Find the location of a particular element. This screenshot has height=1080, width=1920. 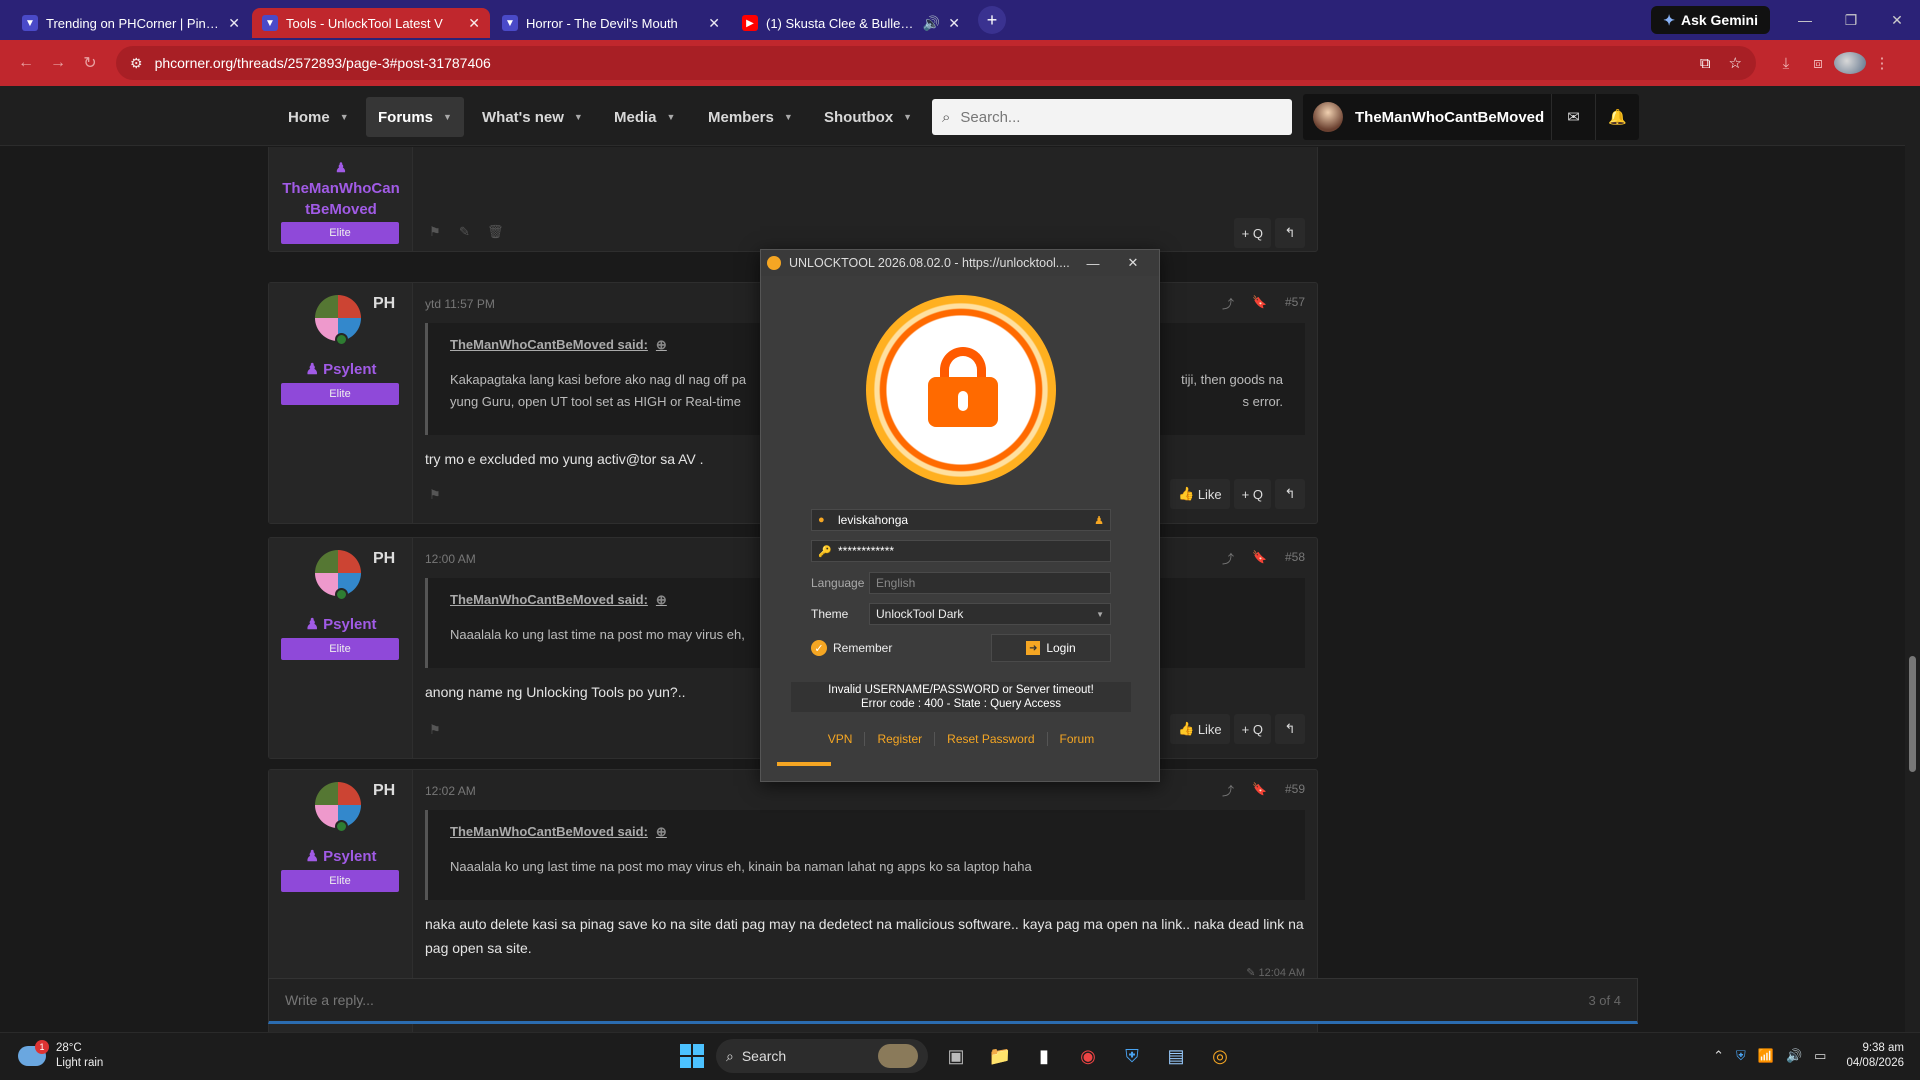

monitor-app-icon: ▤ is located at coordinates (1176, 1056).